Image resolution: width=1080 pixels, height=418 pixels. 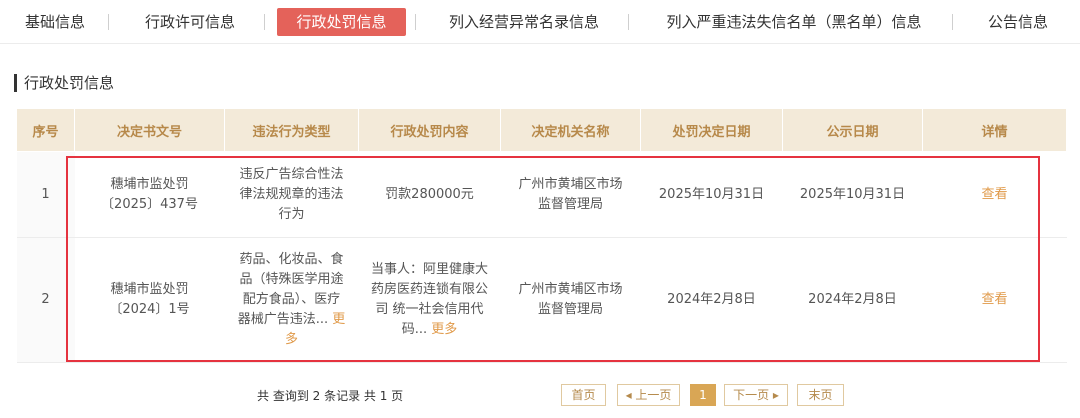 What do you see at coordinates (149, 130) in the screenshot?
I see `header-doc-no: 决定书文号` at bounding box center [149, 130].